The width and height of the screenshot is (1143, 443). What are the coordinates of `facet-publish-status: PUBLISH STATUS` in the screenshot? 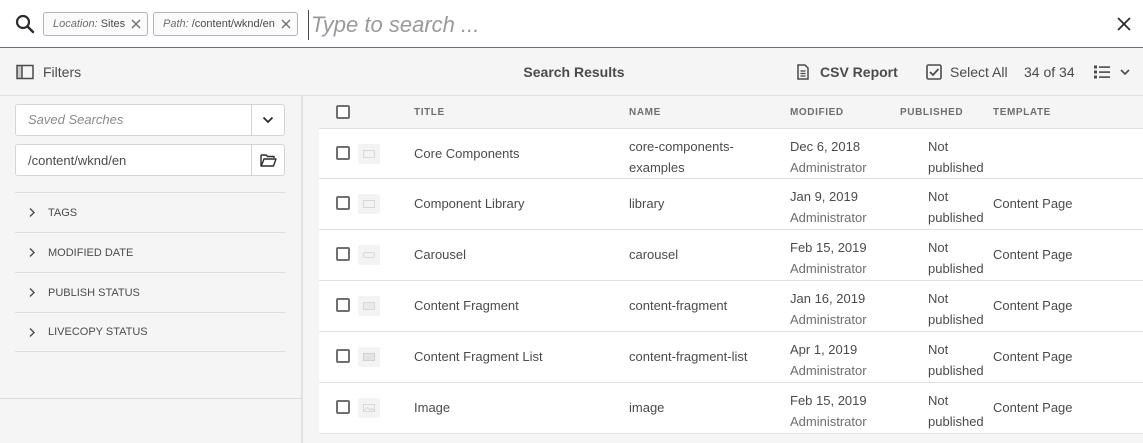 It's located at (150, 292).